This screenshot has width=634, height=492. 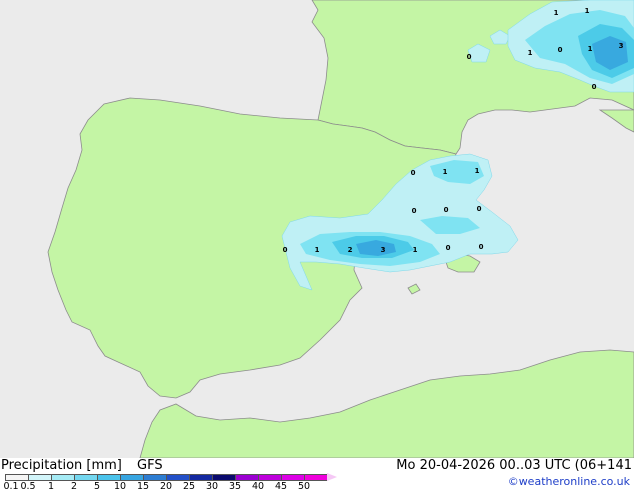 I want to click on contour-label: 2, so click(x=350, y=250).